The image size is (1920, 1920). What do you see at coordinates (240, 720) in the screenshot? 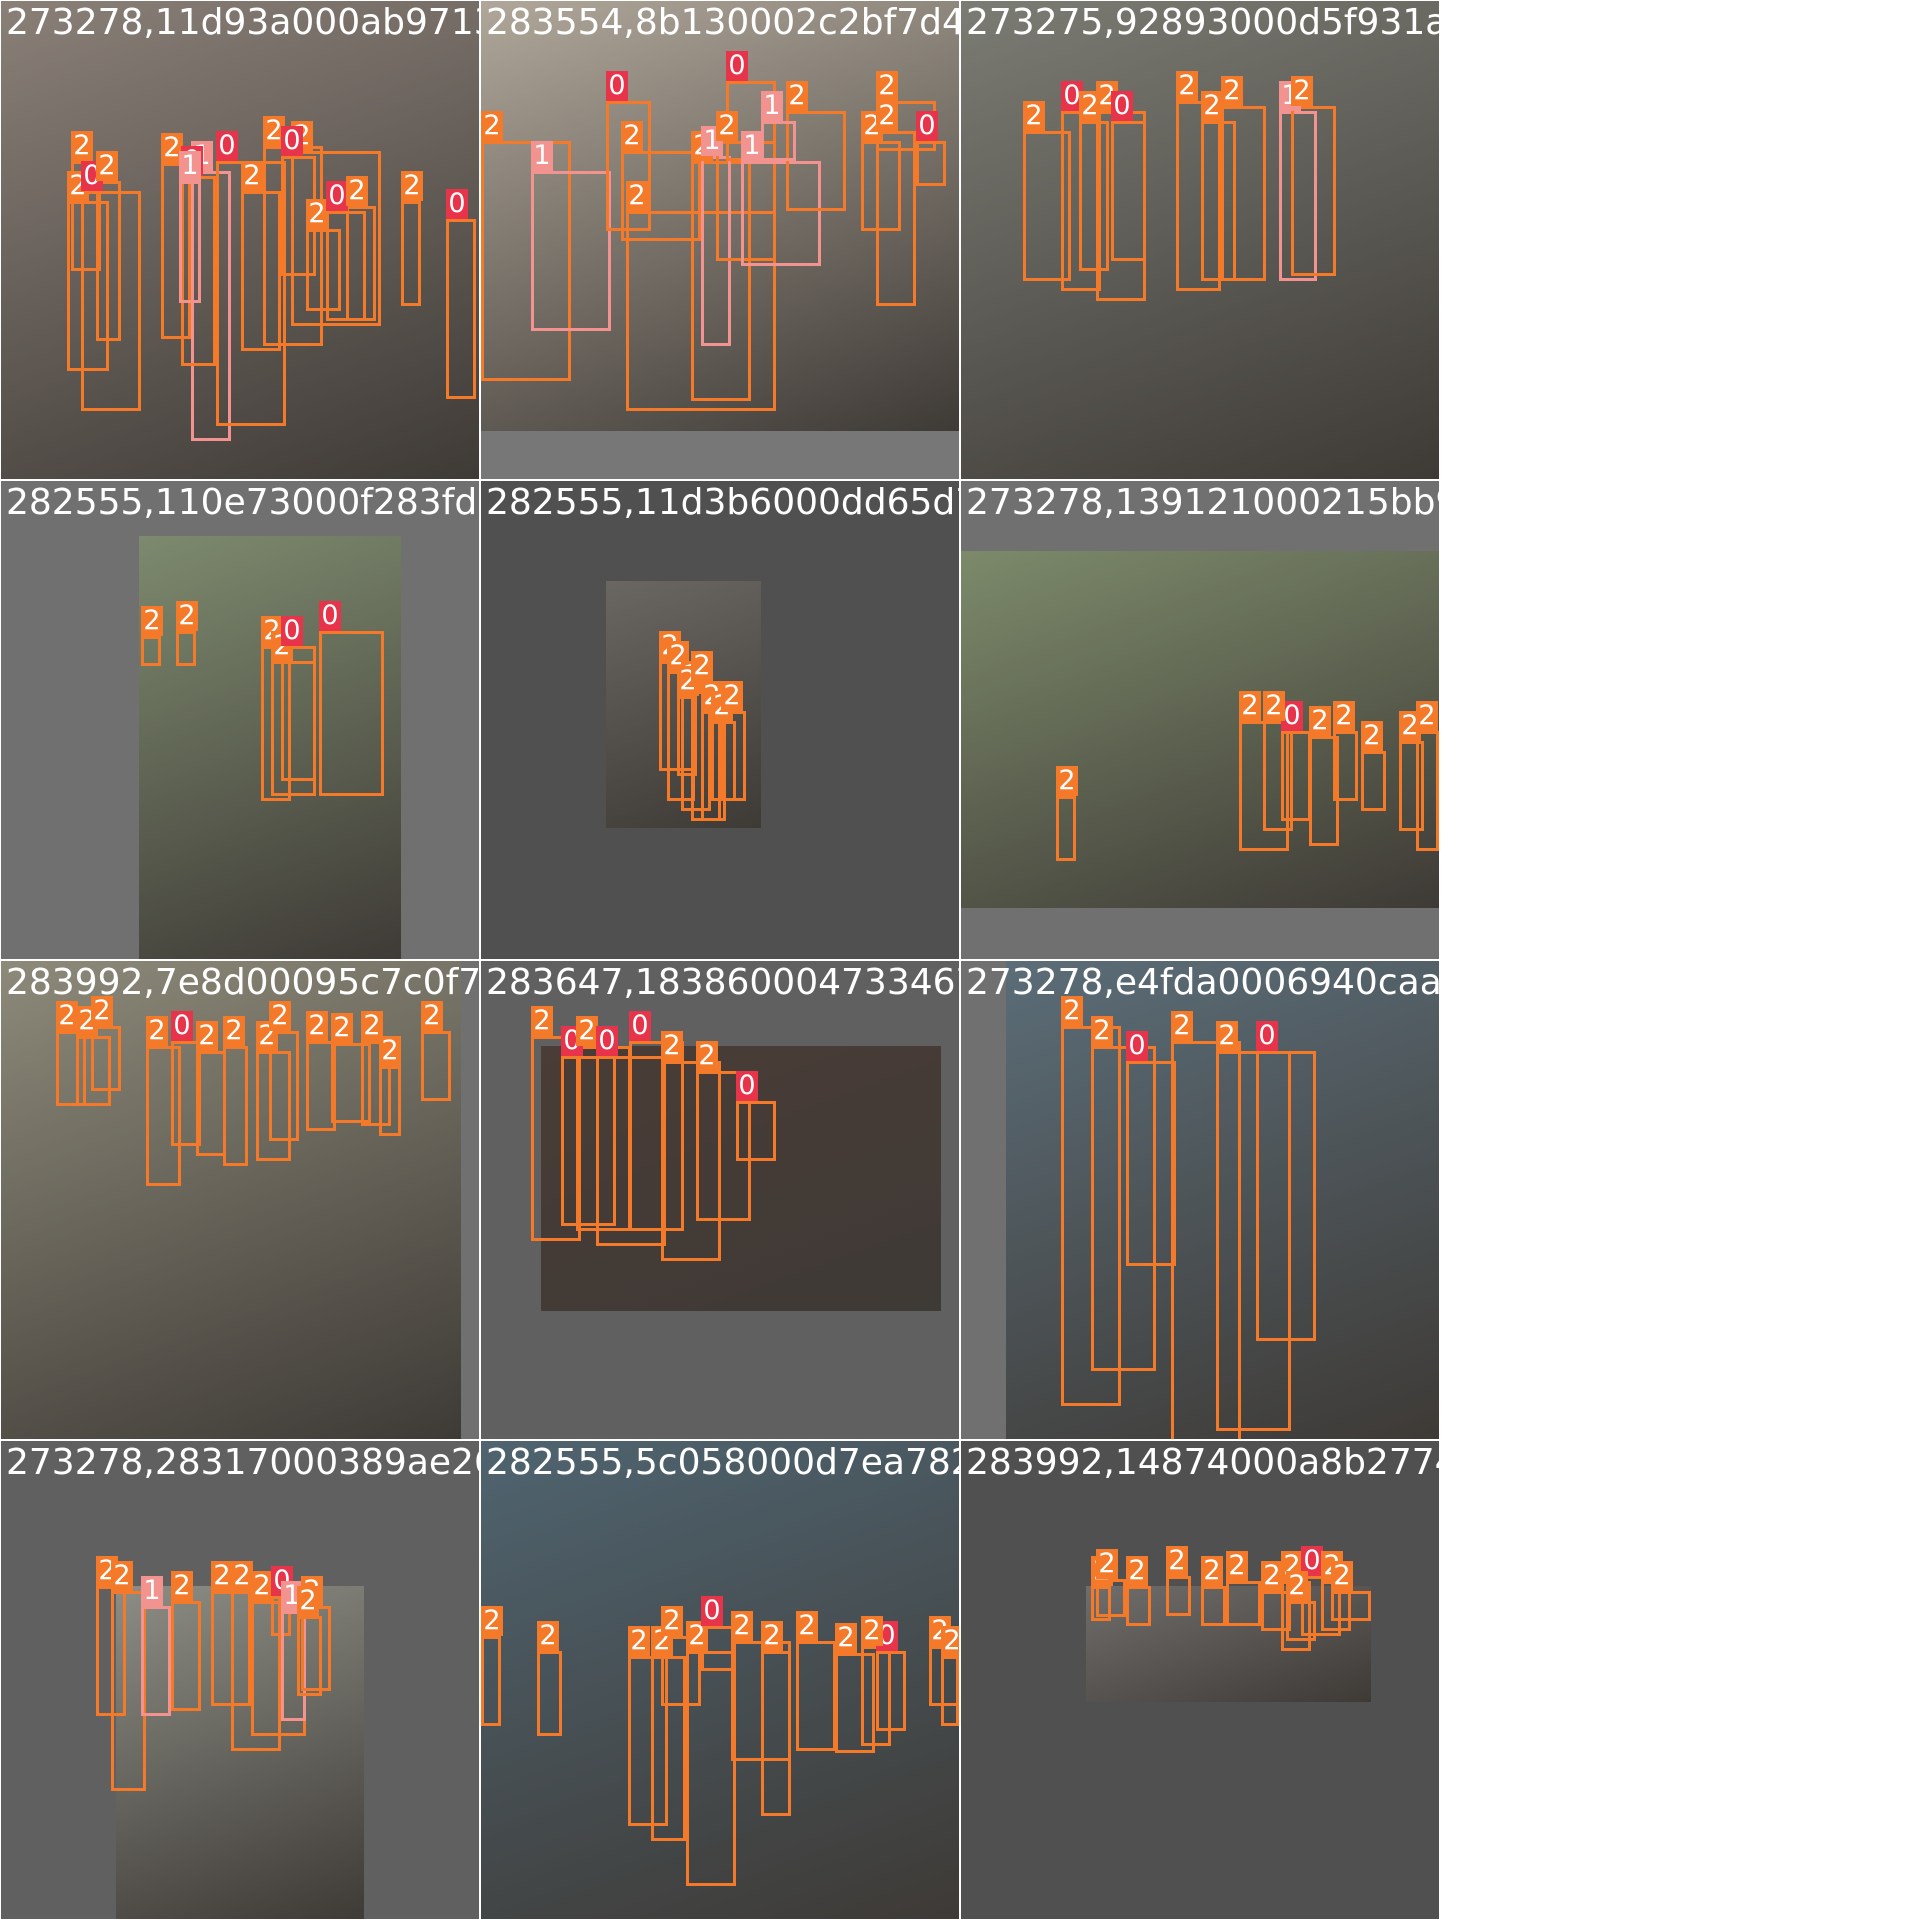
I see `image-tile: 222200282555,110e73000f283fd7f.jpg` at bounding box center [240, 720].